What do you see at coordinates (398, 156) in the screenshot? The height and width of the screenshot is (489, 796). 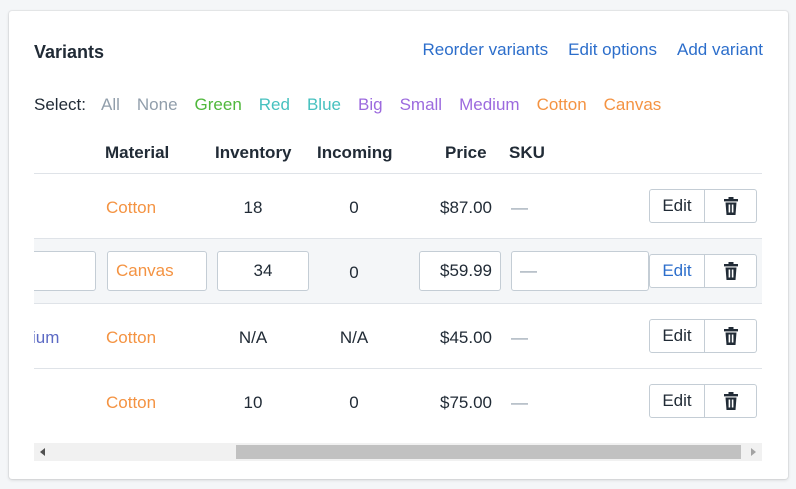 I see `table-header: Material Inventory Incoming Price SKU` at bounding box center [398, 156].